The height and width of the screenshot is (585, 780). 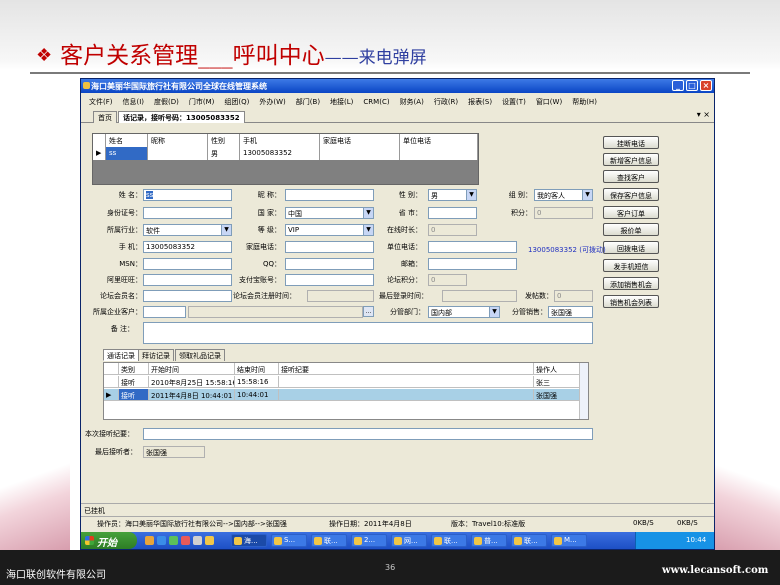 What do you see at coordinates (452, 213) in the screenshot?
I see `province-field` at bounding box center [452, 213].